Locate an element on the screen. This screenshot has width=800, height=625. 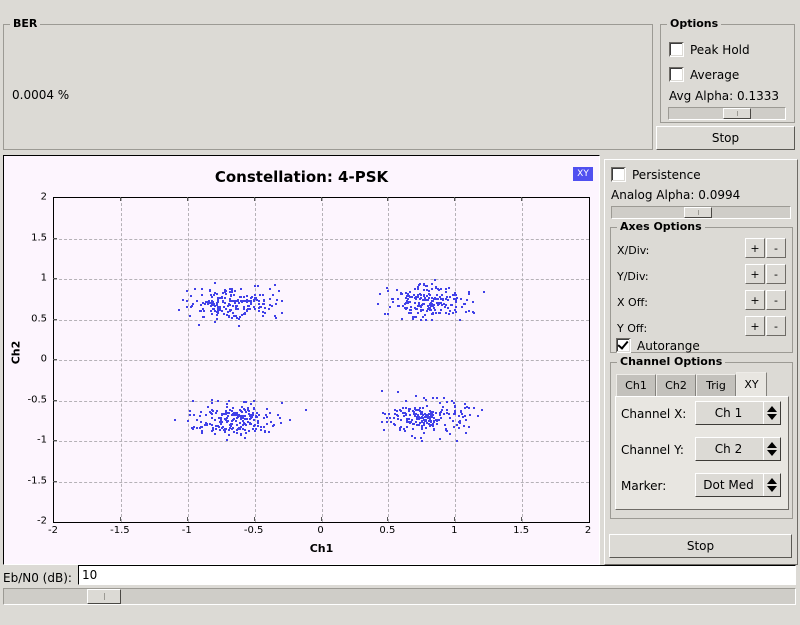
stop-button-side: Stop is located at coordinates (700, 546).